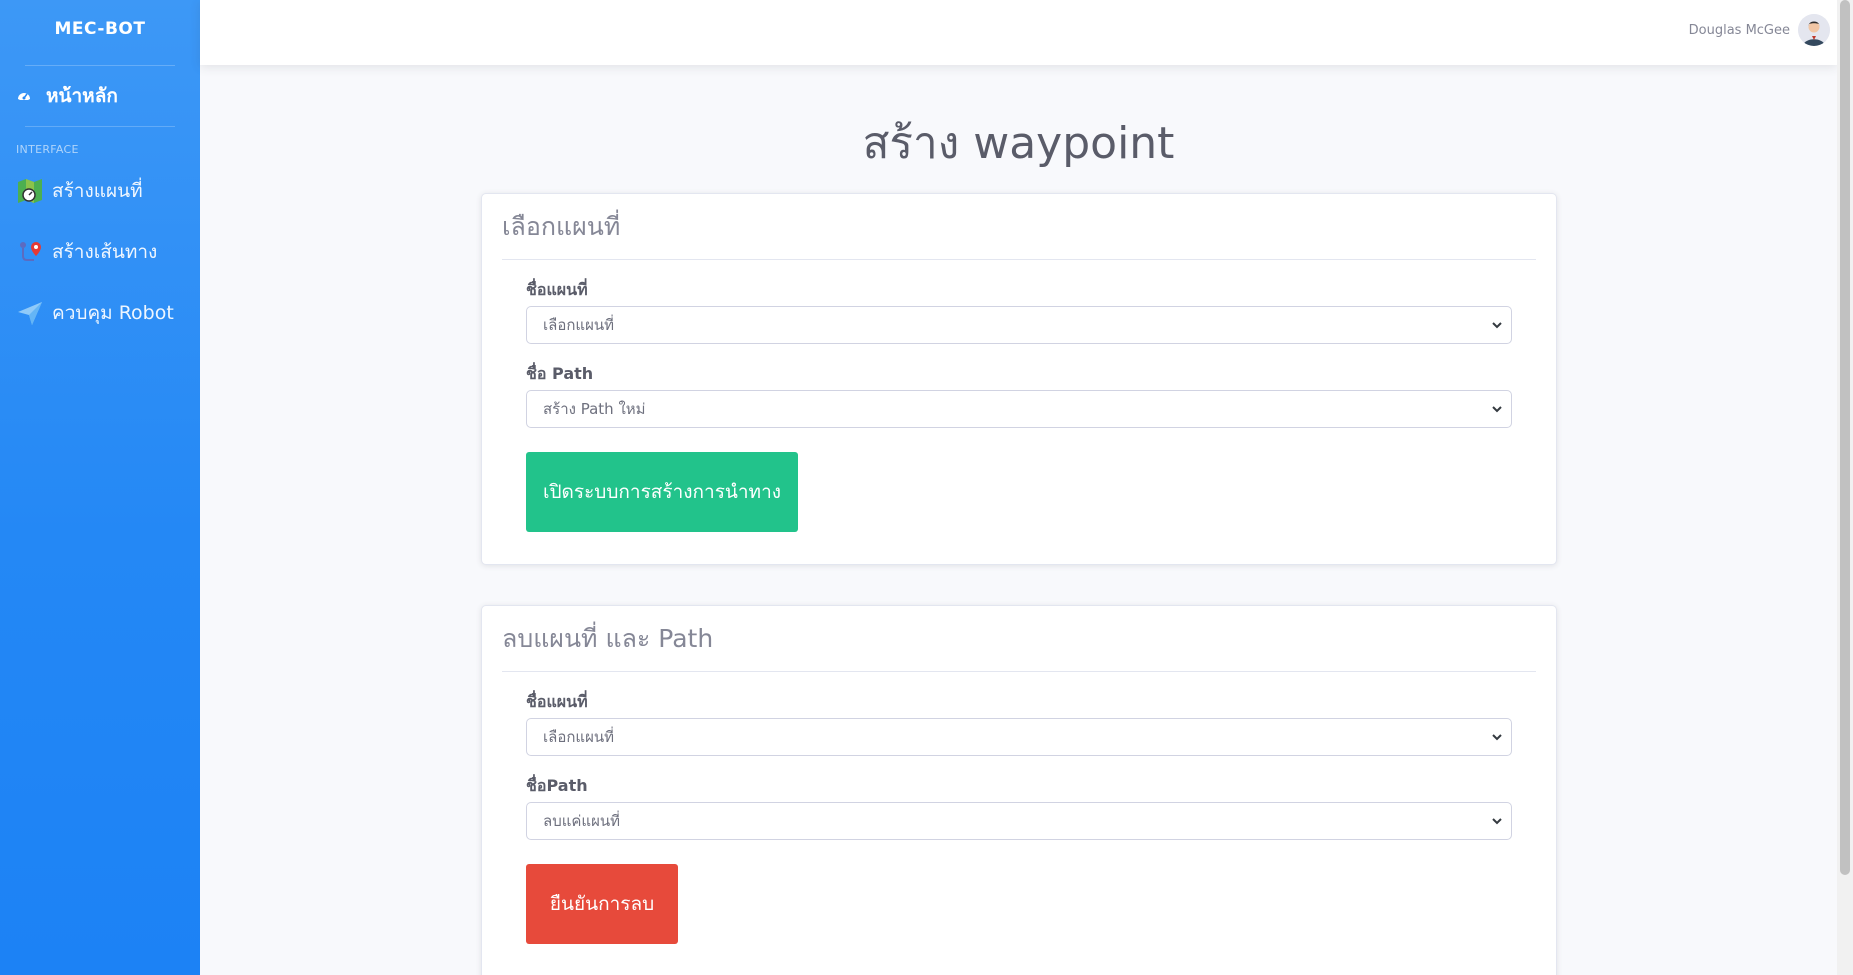  Describe the element at coordinates (24, 96) in the screenshot. I see `dashboard-icon` at that location.